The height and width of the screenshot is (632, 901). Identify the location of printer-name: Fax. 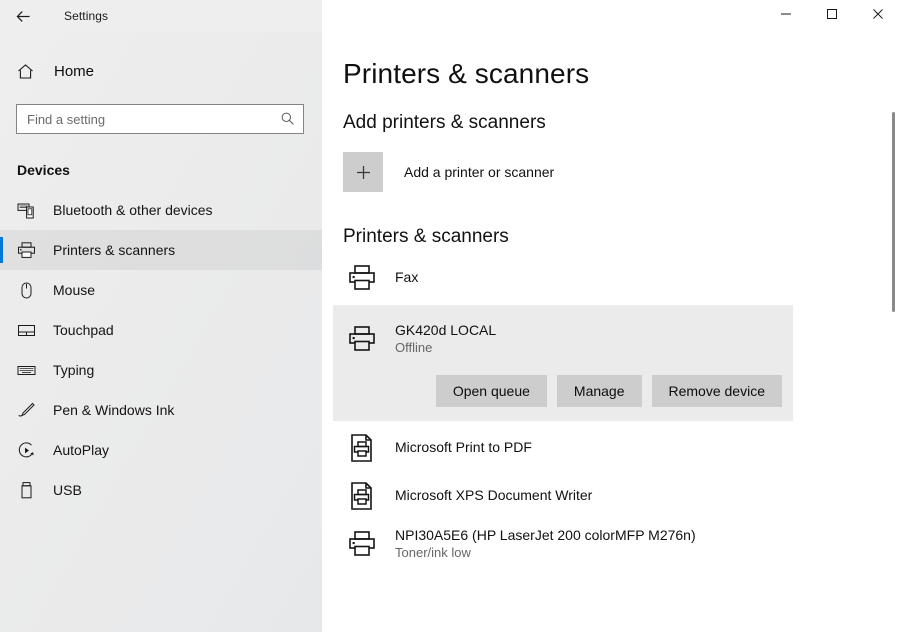
(407, 277).